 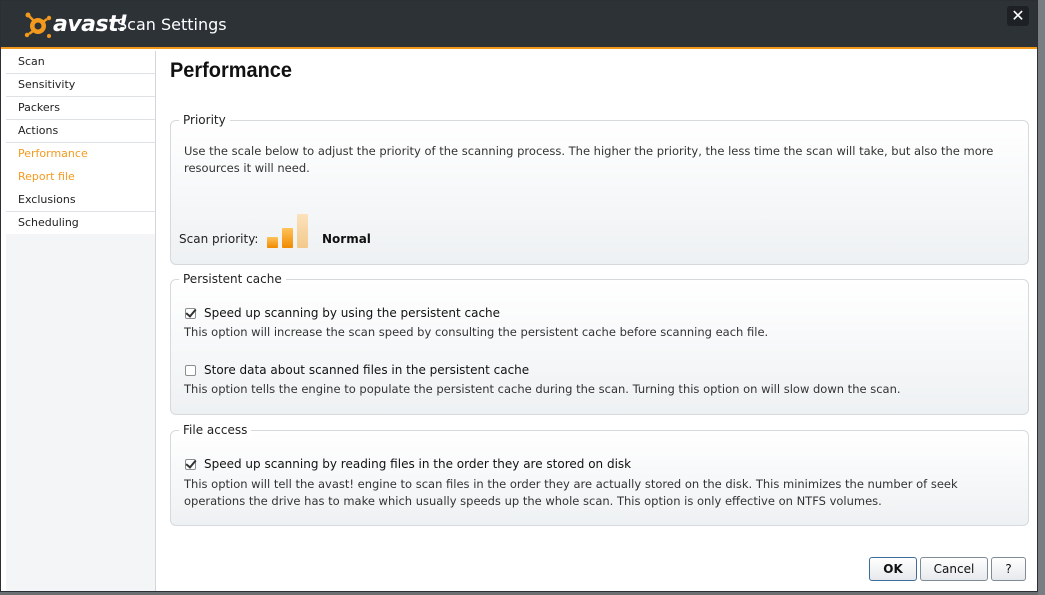 What do you see at coordinates (80, 131) in the screenshot?
I see `sidebar-item-actions: Actions` at bounding box center [80, 131].